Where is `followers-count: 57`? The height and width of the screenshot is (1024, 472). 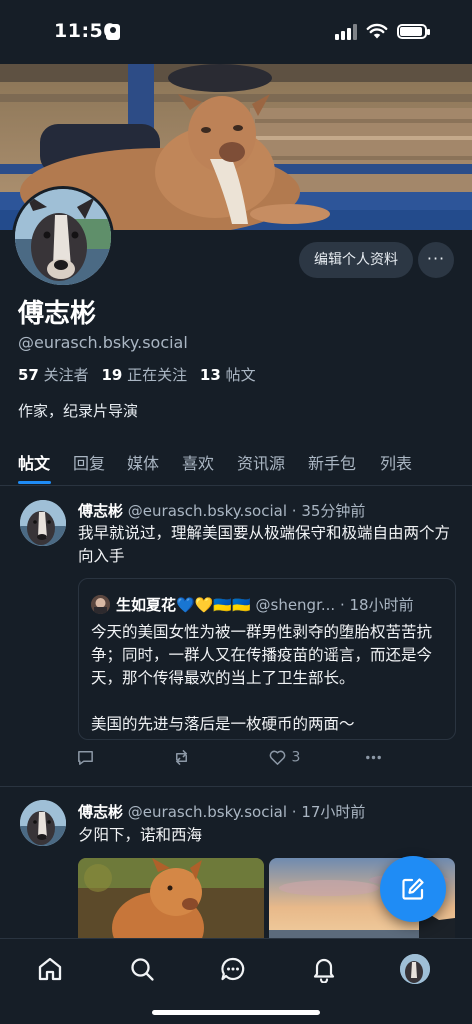
followers-count: 57 is located at coordinates (28, 375).